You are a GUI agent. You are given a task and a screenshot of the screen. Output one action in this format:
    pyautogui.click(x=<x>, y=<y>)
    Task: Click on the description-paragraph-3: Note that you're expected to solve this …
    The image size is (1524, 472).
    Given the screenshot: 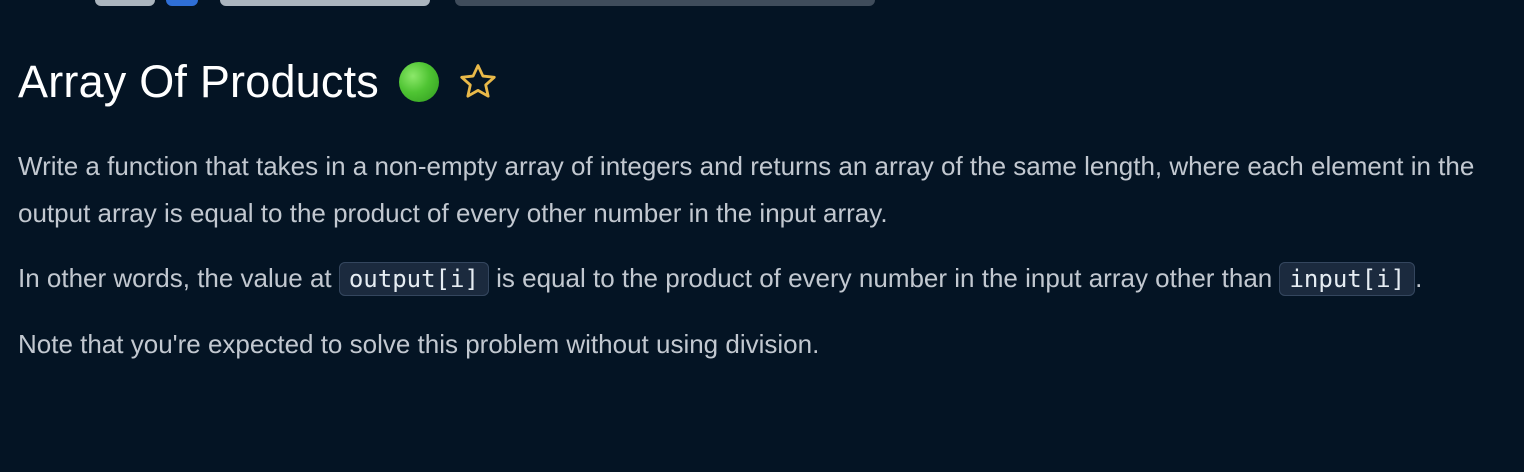 What is the action you would take?
    pyautogui.click(x=419, y=344)
    